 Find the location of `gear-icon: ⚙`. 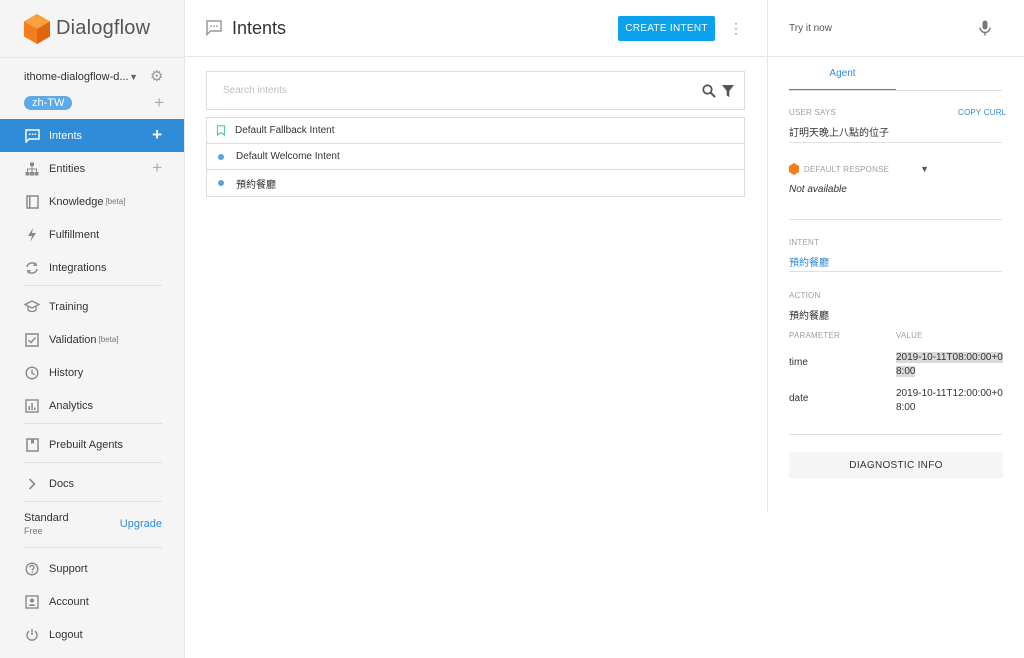

gear-icon: ⚙ is located at coordinates (157, 76).